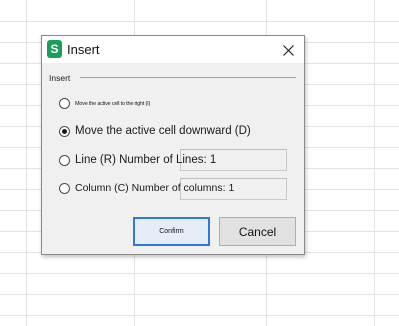 This screenshot has width=399, height=326. I want to click on dialog-titlebar: S Insert, so click(173, 49).